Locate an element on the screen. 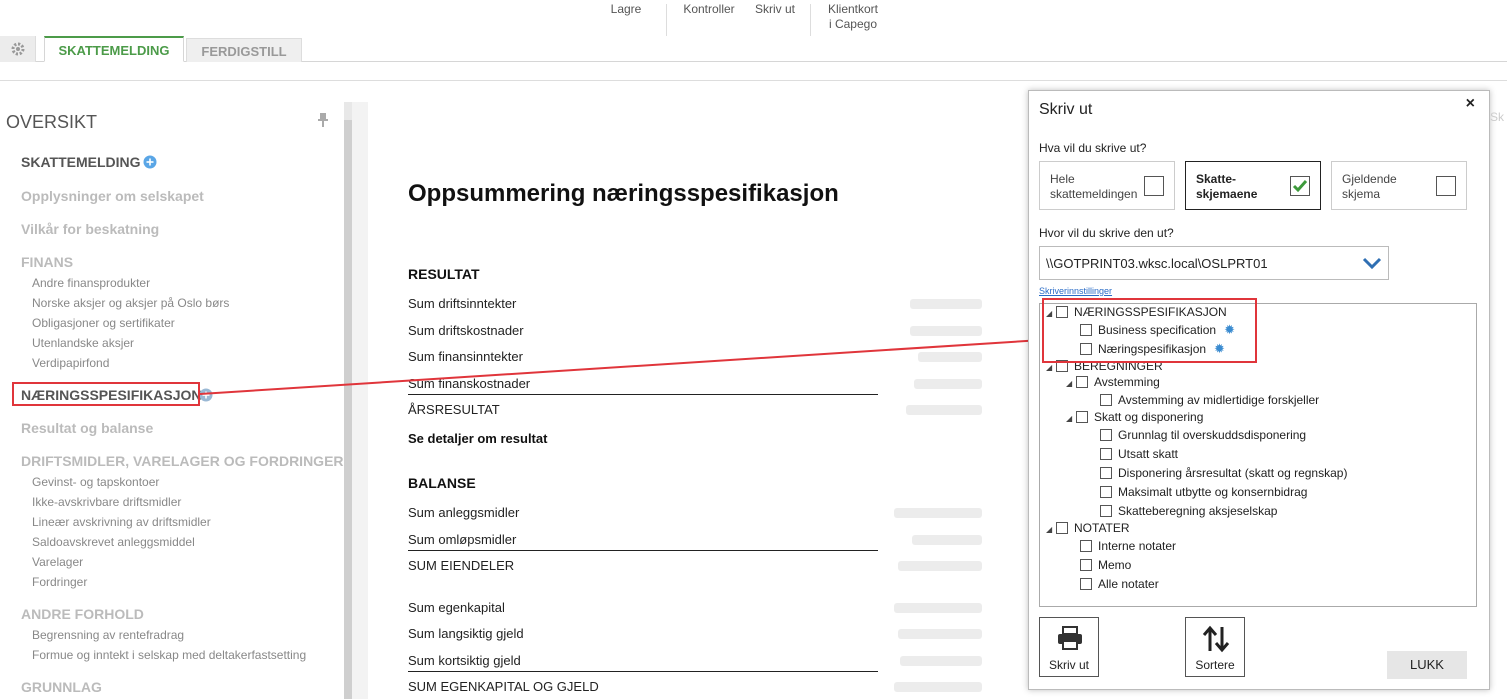  print-button-label: Skriv ut is located at coordinates (1068, 665).